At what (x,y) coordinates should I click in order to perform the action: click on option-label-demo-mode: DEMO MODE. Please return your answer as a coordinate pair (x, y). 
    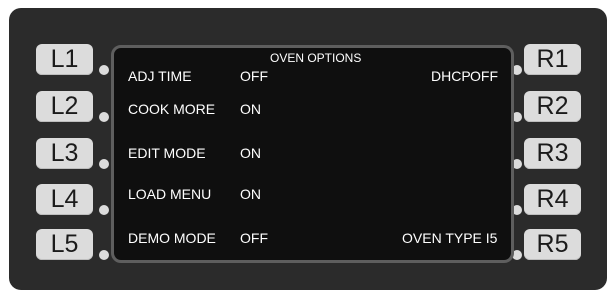
    Looking at the image, I should click on (172, 238).